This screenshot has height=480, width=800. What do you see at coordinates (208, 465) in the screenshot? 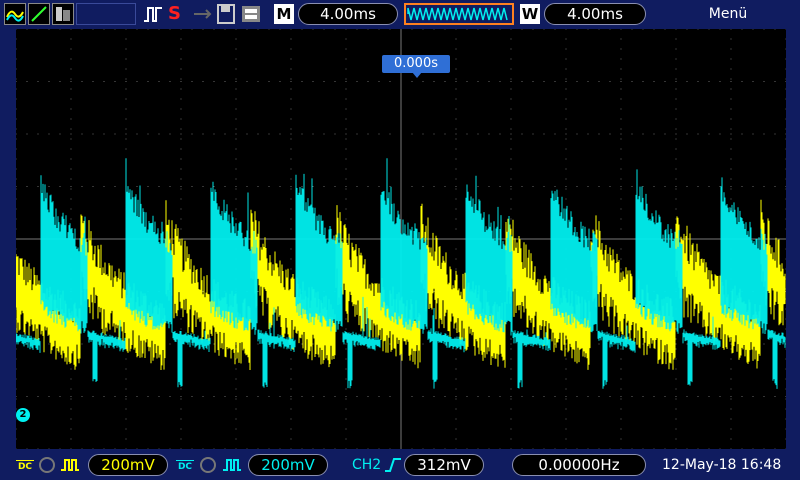
I see `ch2-bandwidth-icon` at bounding box center [208, 465].